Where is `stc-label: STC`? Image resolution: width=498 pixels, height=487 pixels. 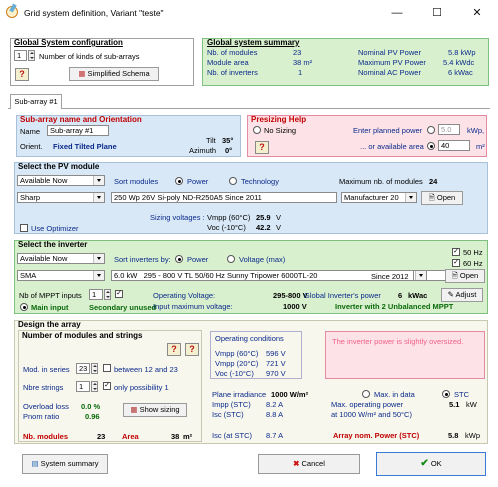
stc-label: STC is located at coordinates (461, 394).